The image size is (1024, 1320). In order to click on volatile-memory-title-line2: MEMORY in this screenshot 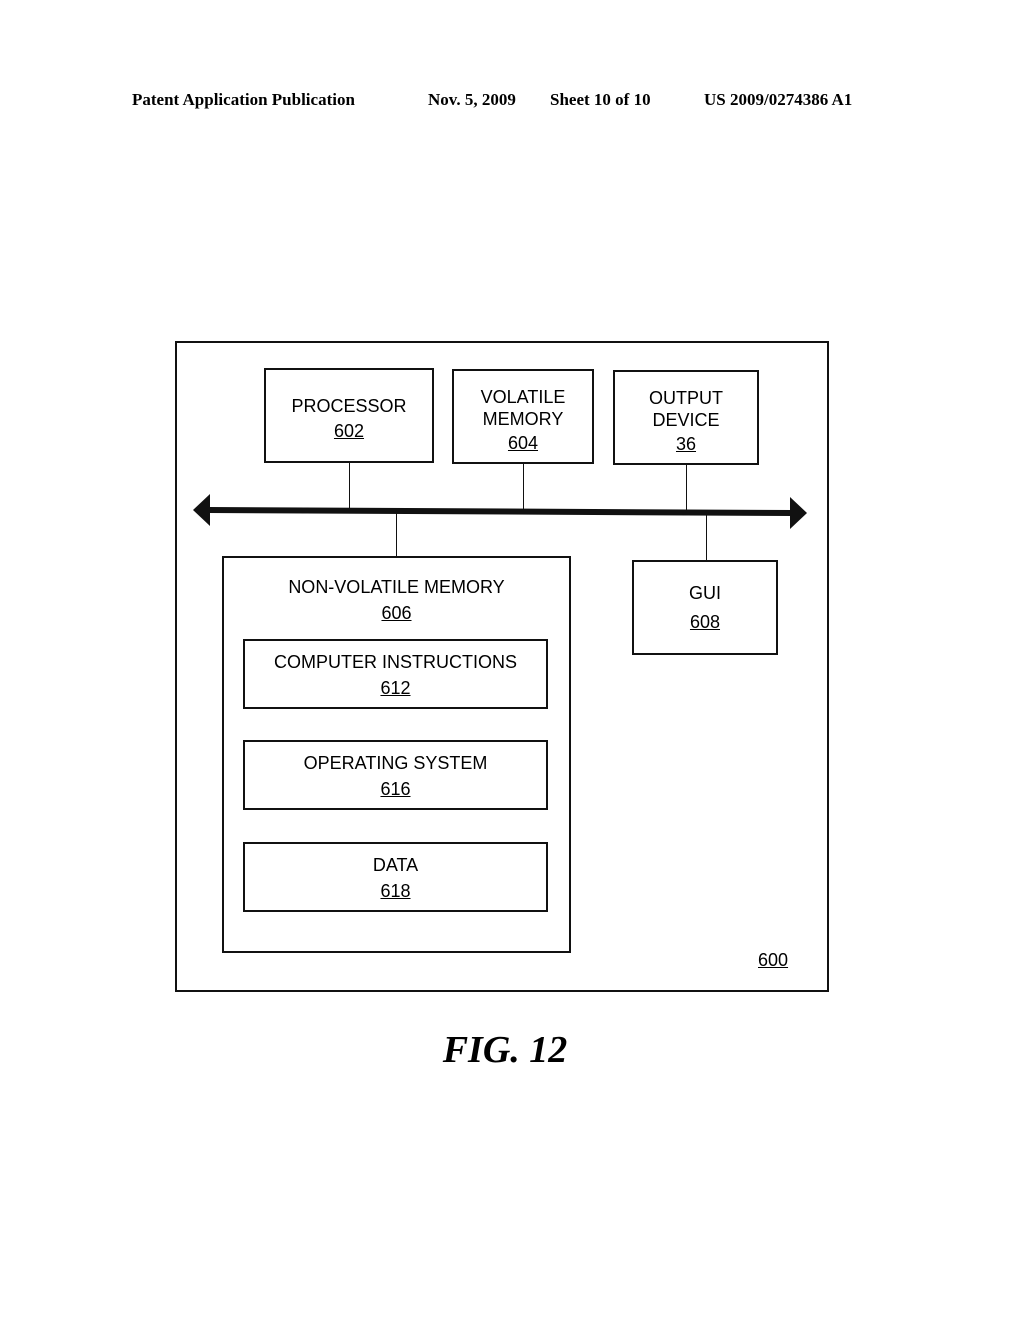, I will do `click(523, 419)`.